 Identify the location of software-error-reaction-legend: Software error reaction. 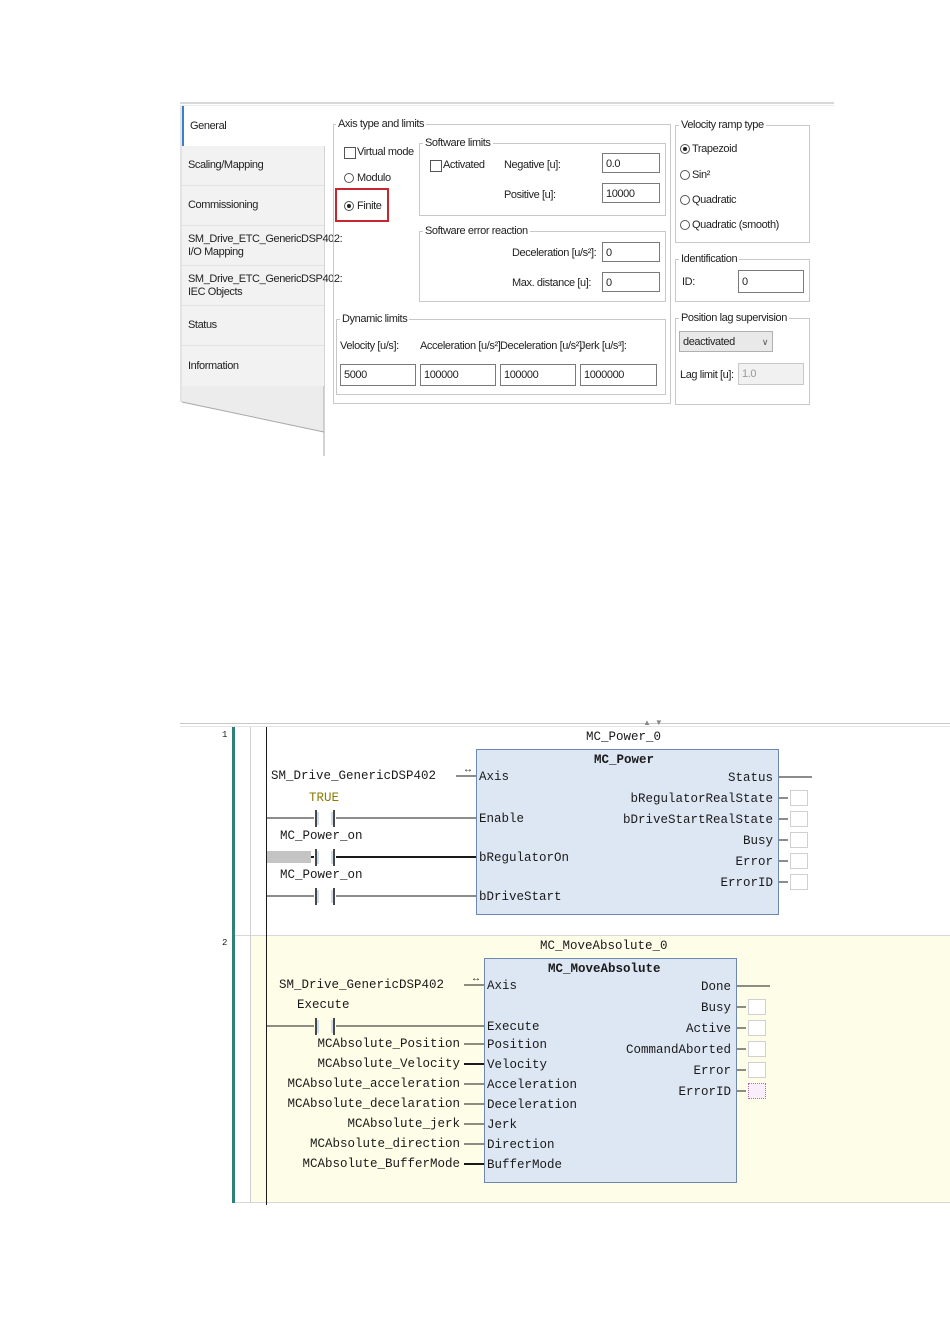
(476, 231).